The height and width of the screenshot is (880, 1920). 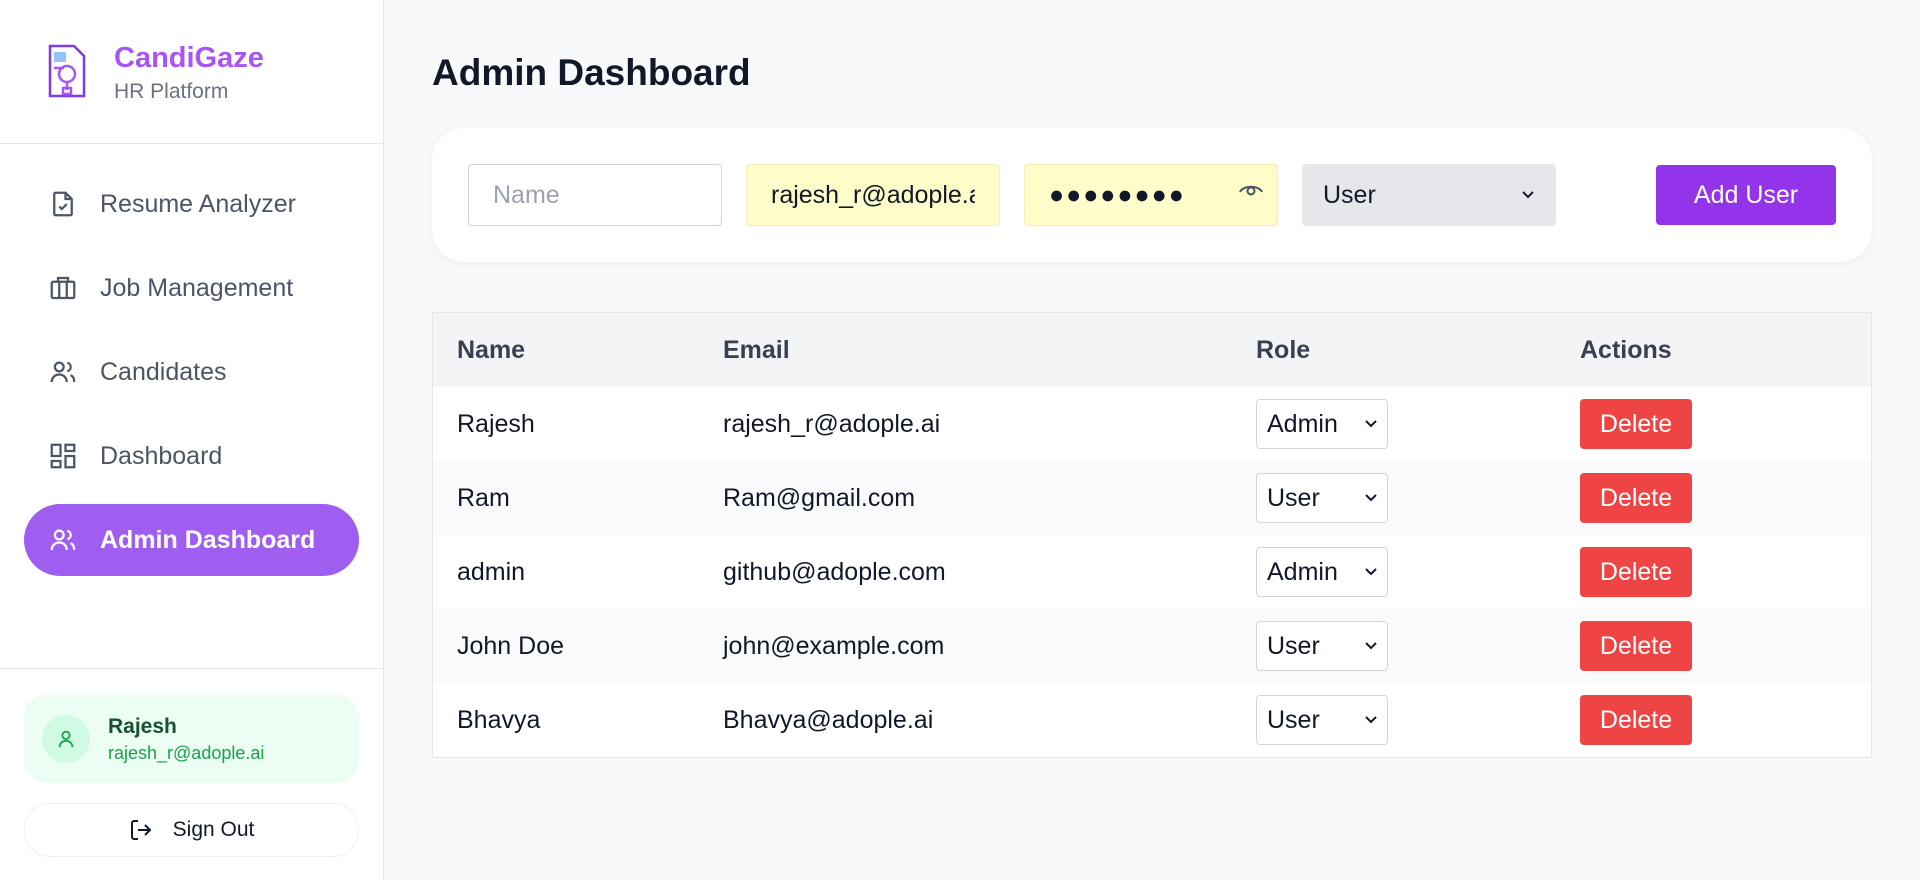 I want to click on sidebar-item-label: Dashboard, so click(x=161, y=455).